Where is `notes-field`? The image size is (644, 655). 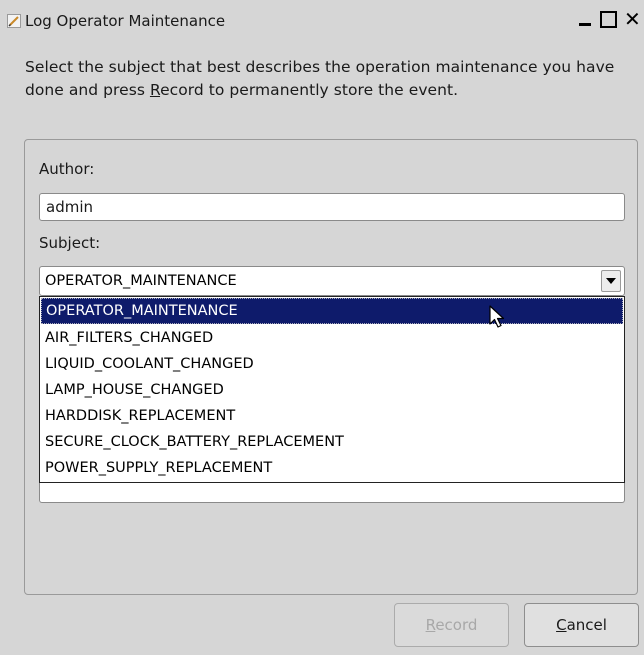 notes-field is located at coordinates (332, 492).